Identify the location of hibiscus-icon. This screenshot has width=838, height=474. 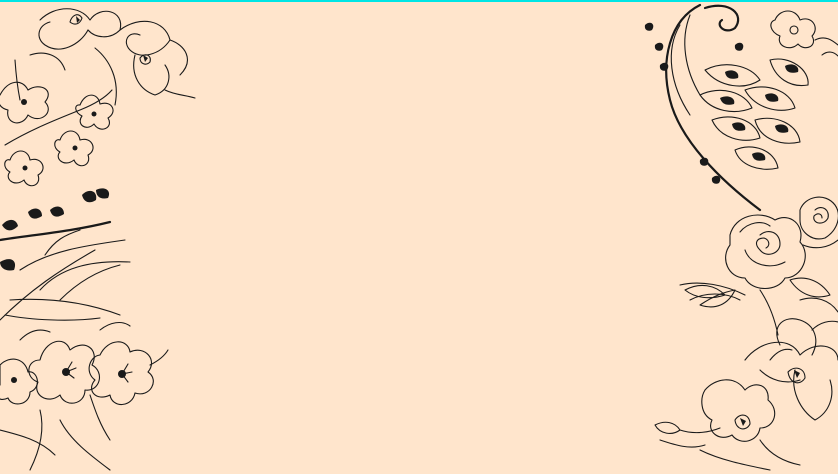
(84, 396).